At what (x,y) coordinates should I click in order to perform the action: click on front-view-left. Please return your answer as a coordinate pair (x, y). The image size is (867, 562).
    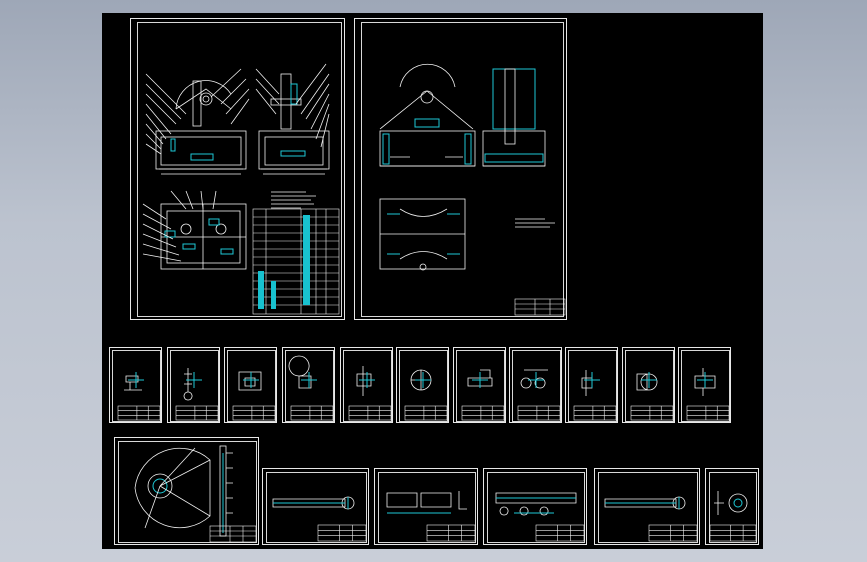
    Looking at the image, I should click on (197, 121).